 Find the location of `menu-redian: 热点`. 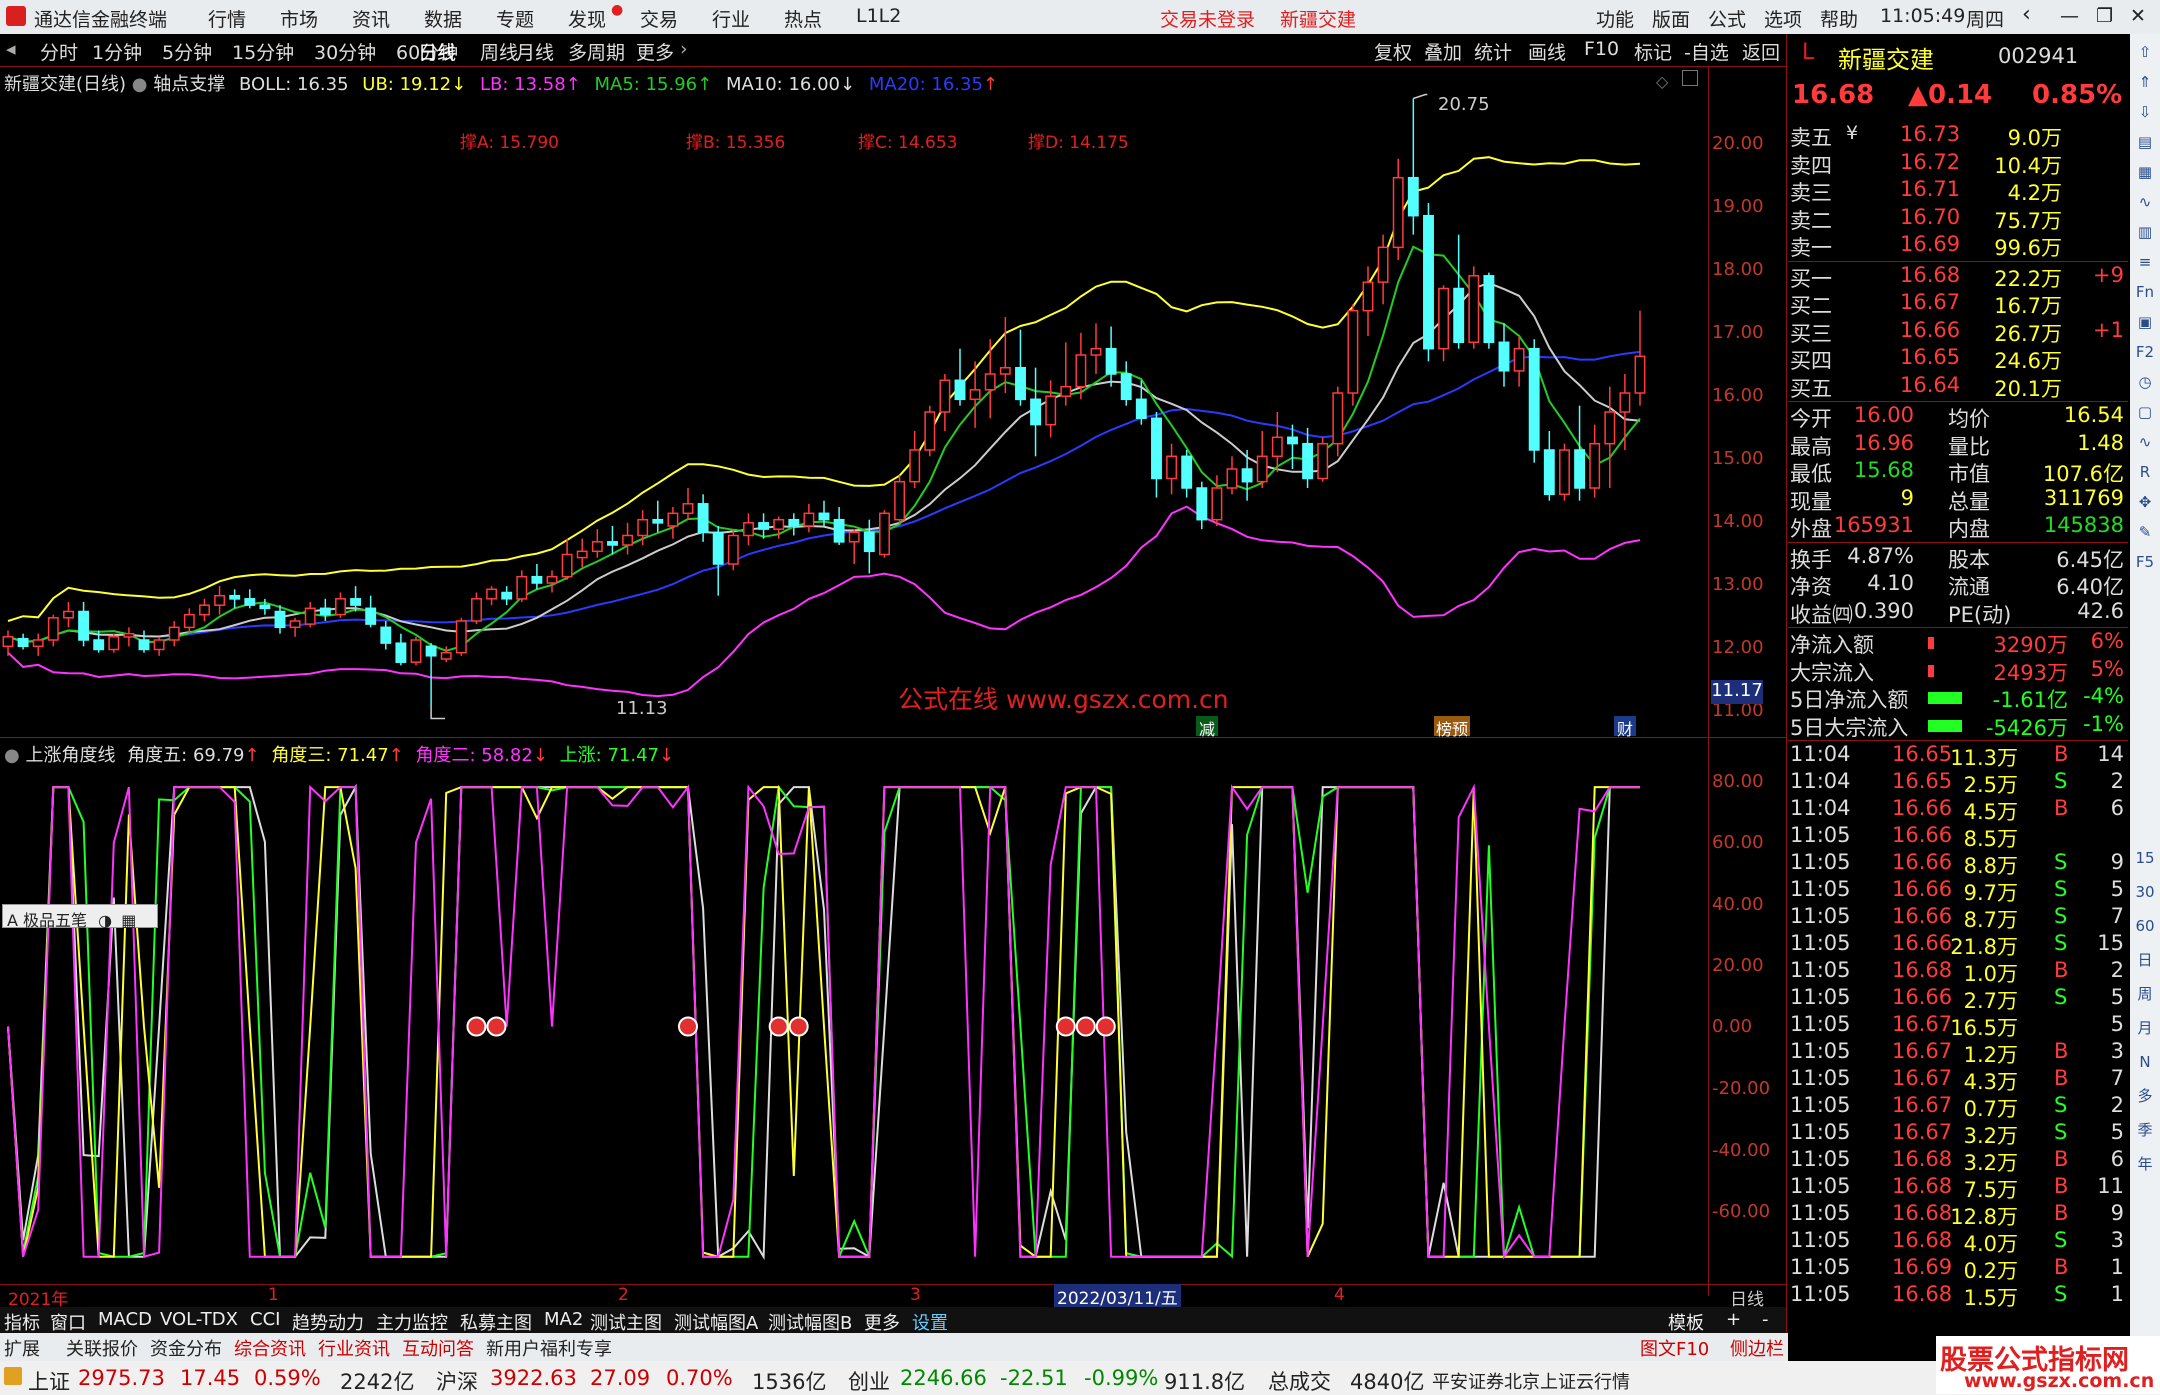

menu-redian: 热点 is located at coordinates (803, 18).